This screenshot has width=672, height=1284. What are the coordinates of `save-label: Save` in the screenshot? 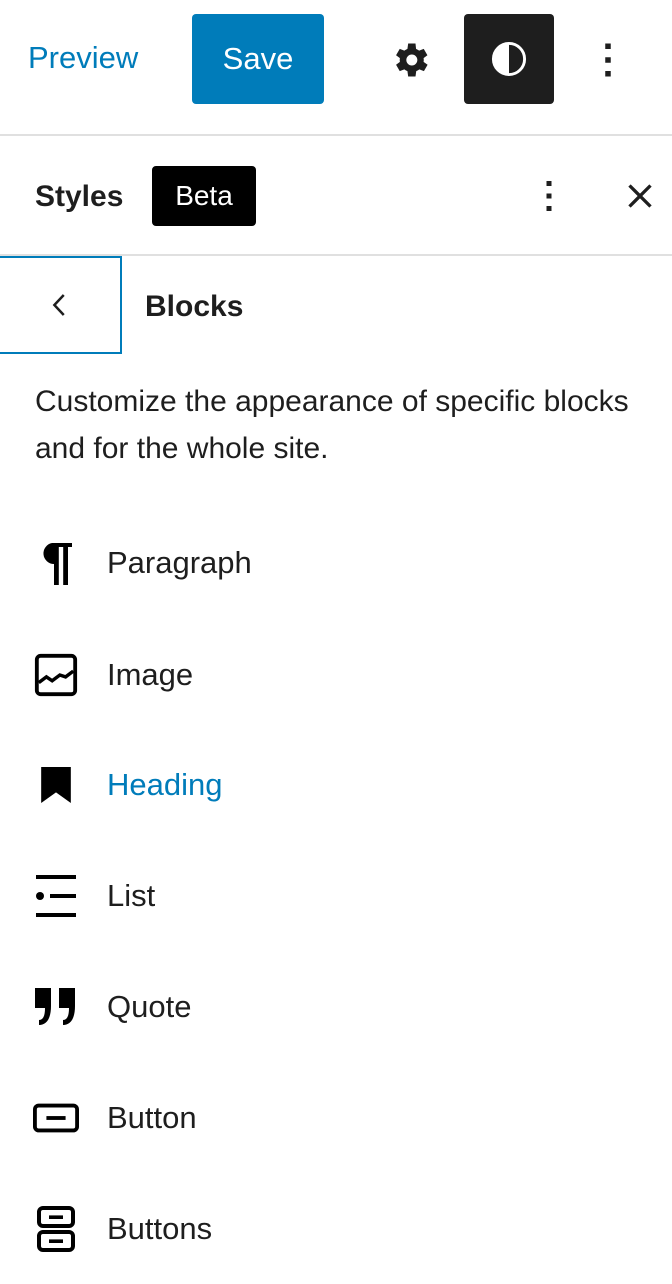 It's located at (258, 58).